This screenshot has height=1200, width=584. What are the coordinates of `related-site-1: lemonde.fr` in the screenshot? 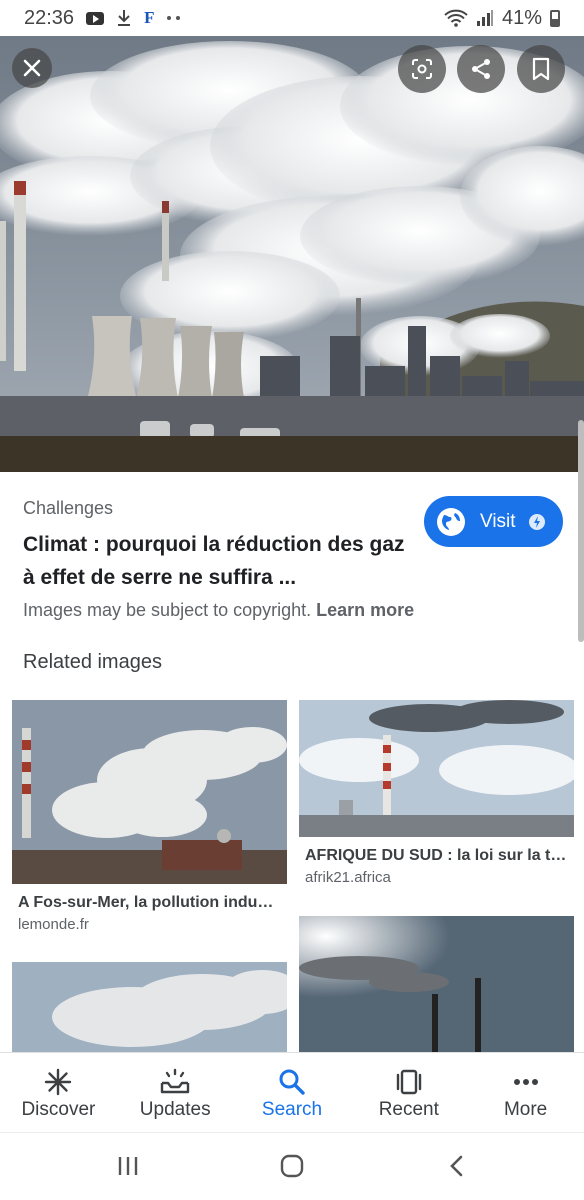 It's located at (53, 924).